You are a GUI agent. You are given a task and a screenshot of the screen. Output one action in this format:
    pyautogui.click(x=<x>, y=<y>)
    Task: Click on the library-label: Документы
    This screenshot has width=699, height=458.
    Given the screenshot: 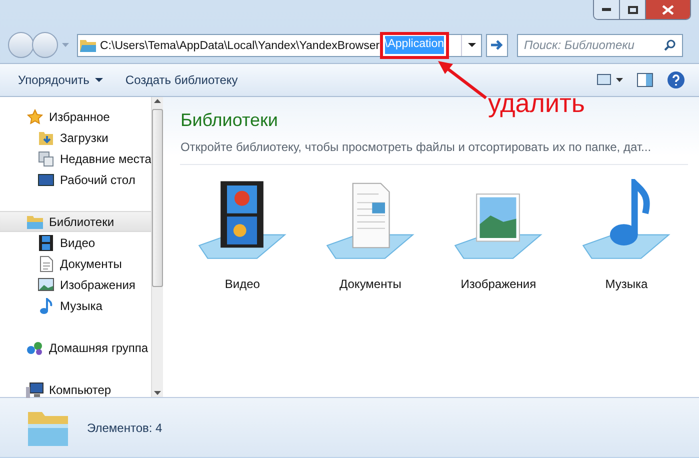 What is the action you would take?
    pyautogui.click(x=371, y=284)
    